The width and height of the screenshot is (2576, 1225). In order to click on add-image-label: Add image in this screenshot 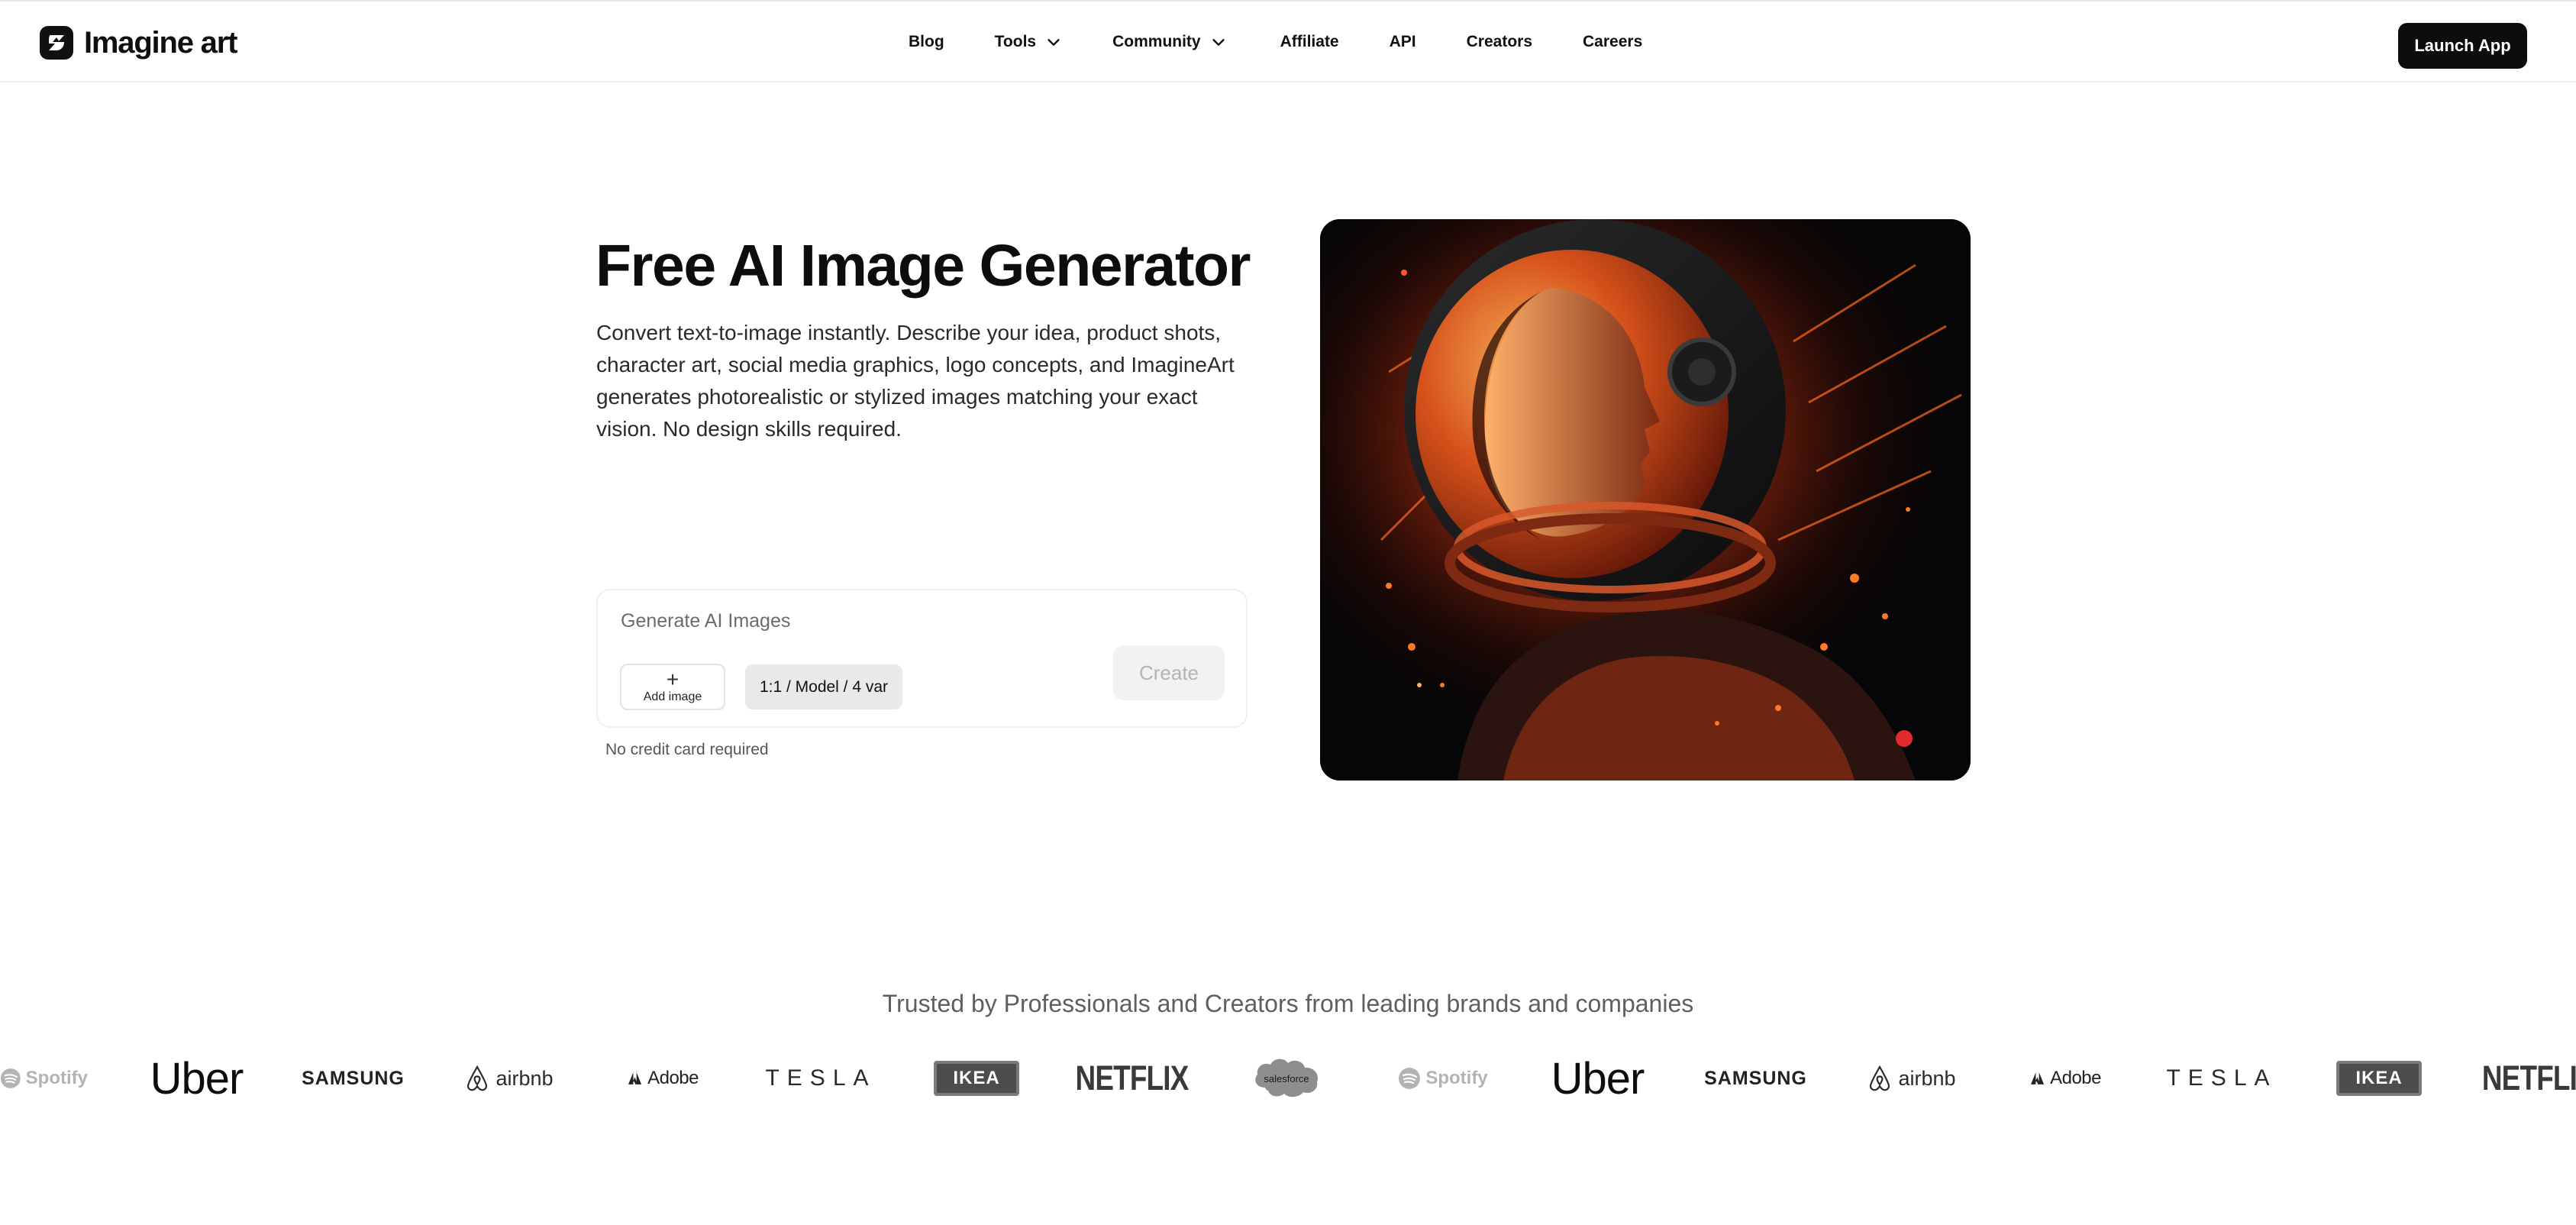, I will do `click(672, 696)`.